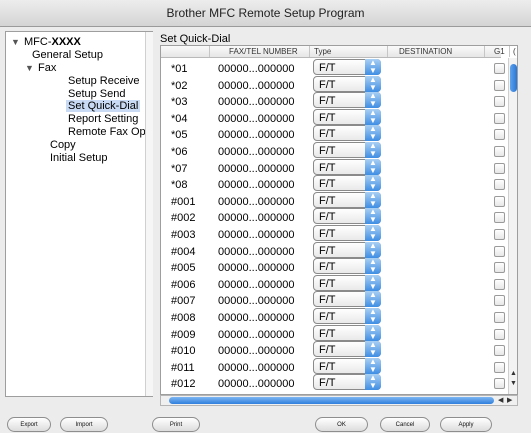 This screenshot has height=433, width=531. I want to click on column-header-number: FAX/TEL NUMBER, so click(263, 51).